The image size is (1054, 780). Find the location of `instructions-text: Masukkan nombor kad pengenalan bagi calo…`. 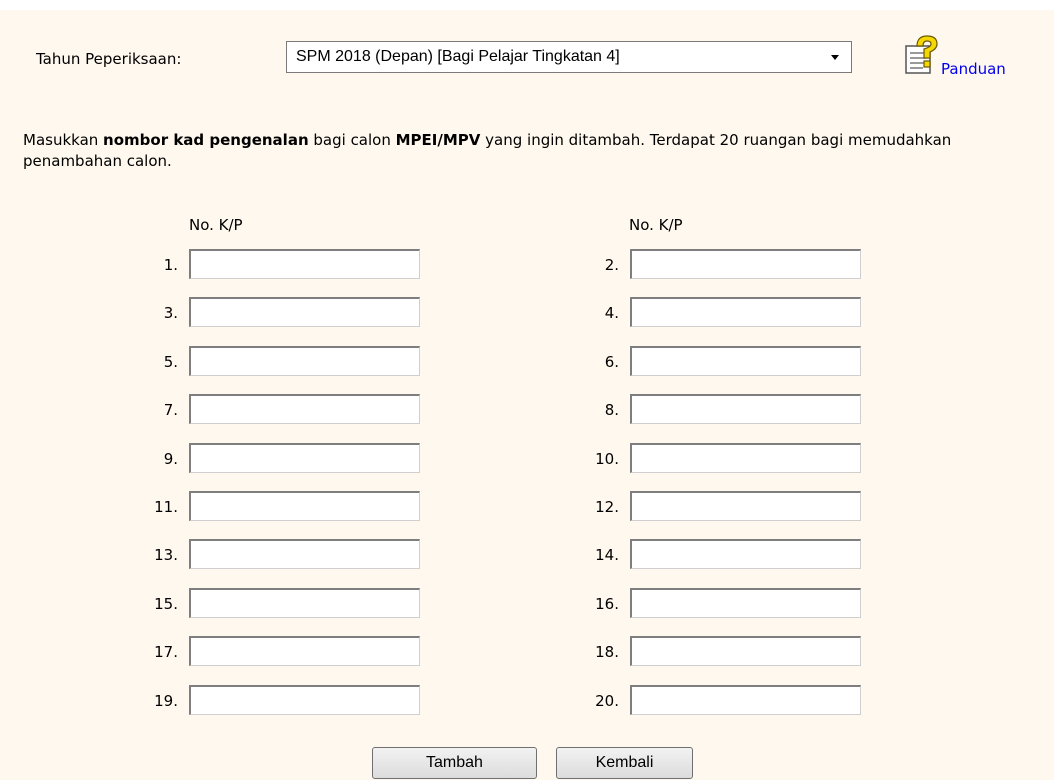

instructions-text: Masukkan nombor kad pengenalan bagi calo… is located at coordinates (528, 151).